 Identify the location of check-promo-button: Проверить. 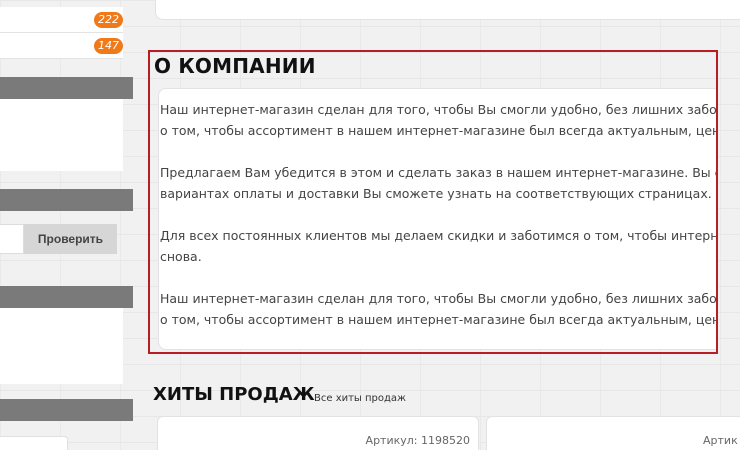
(70, 239).